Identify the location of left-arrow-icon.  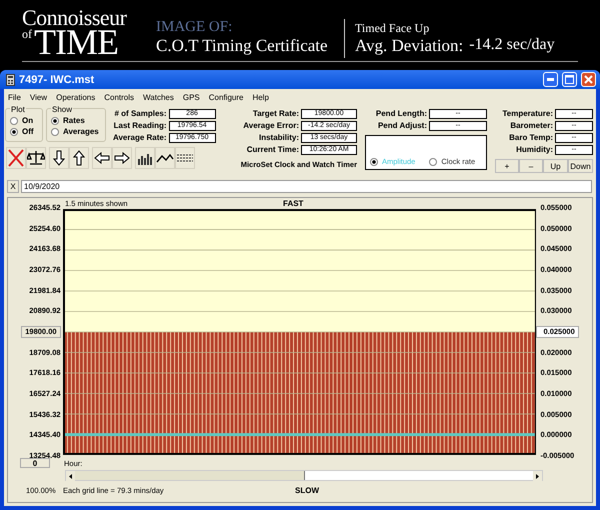
(102, 158).